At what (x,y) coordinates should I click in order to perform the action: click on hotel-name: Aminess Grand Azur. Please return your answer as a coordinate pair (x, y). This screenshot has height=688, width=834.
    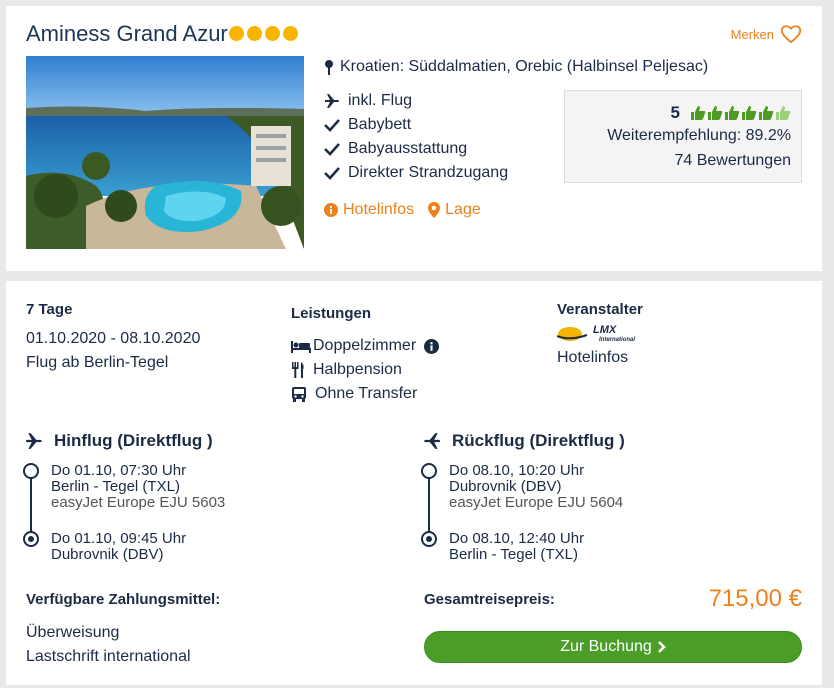
    Looking at the image, I should click on (127, 34).